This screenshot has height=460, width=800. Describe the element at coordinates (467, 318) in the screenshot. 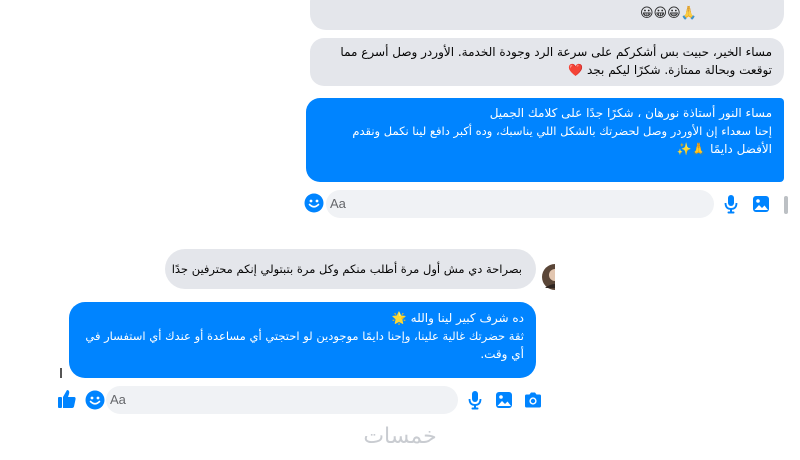

I see `outgoing-message-text: ده شرف كبير لينا والله` at that location.